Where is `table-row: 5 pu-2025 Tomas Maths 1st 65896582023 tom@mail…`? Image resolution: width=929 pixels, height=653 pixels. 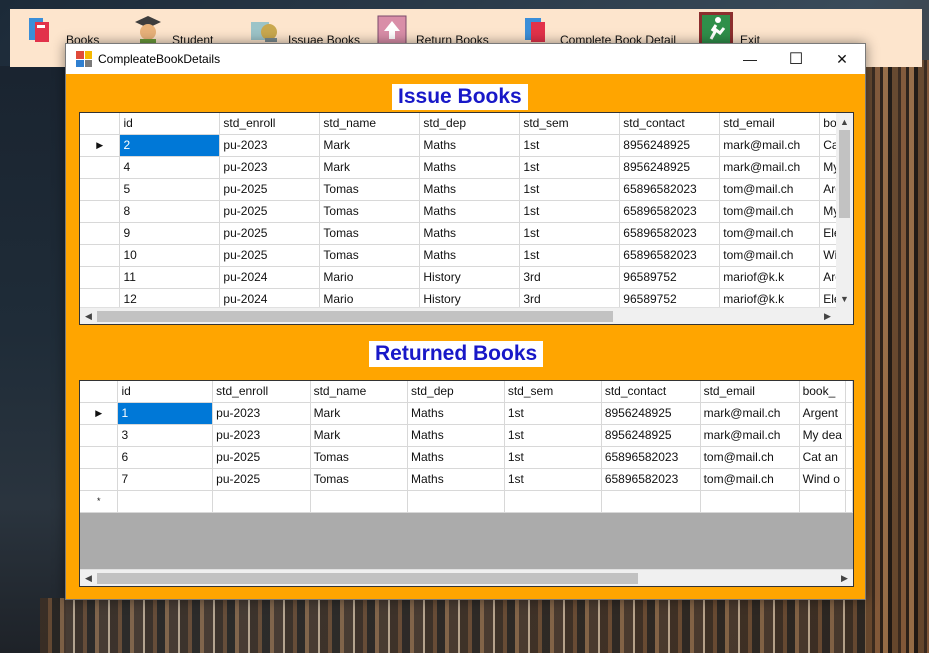
table-row: 5 pu-2025 Tomas Maths 1st 65896582023 tom@mail… is located at coordinates (466, 189).